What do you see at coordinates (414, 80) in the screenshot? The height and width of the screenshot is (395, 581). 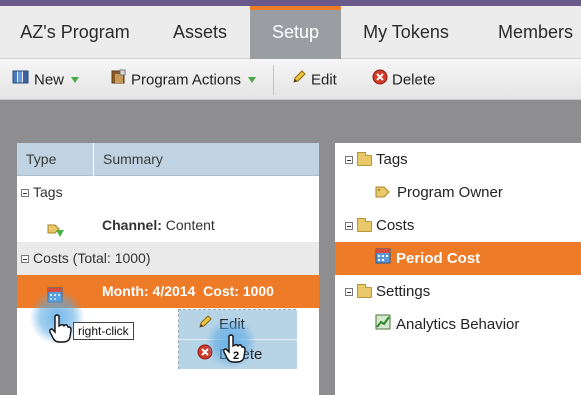 I see `delete-label: Delete` at bounding box center [414, 80].